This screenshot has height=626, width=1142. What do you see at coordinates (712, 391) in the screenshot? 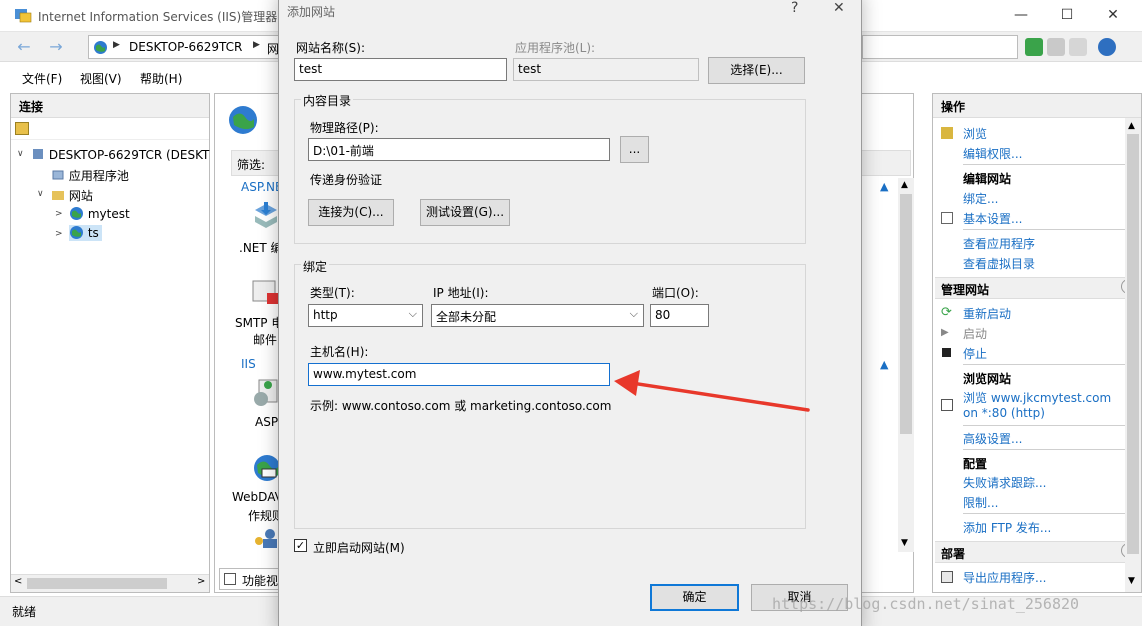
I see `annotation-arrow-icon` at bounding box center [712, 391].